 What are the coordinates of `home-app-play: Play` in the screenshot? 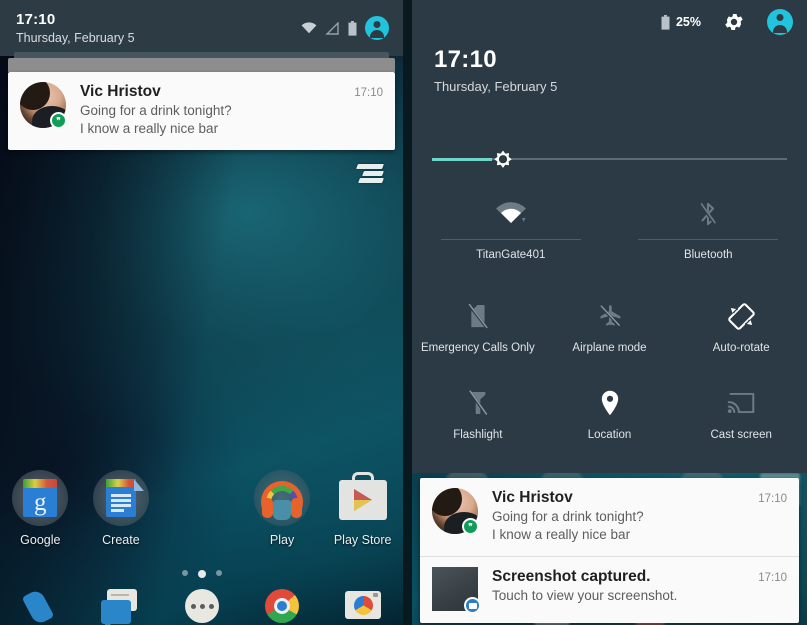 It's located at (282, 517).